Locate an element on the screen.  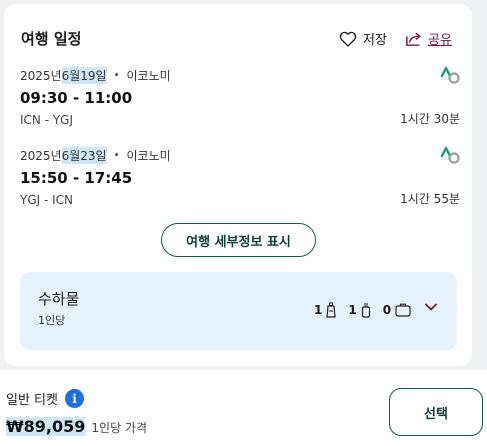
fare-type: 일반 티켓 i is located at coordinates (45, 398).